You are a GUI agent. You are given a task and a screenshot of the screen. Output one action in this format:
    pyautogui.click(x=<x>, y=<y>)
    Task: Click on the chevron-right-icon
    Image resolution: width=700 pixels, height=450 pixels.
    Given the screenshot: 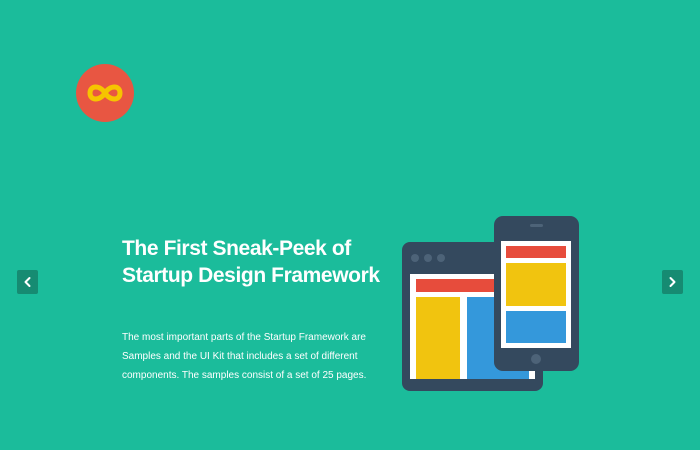 What is the action you would take?
    pyautogui.click(x=672, y=282)
    